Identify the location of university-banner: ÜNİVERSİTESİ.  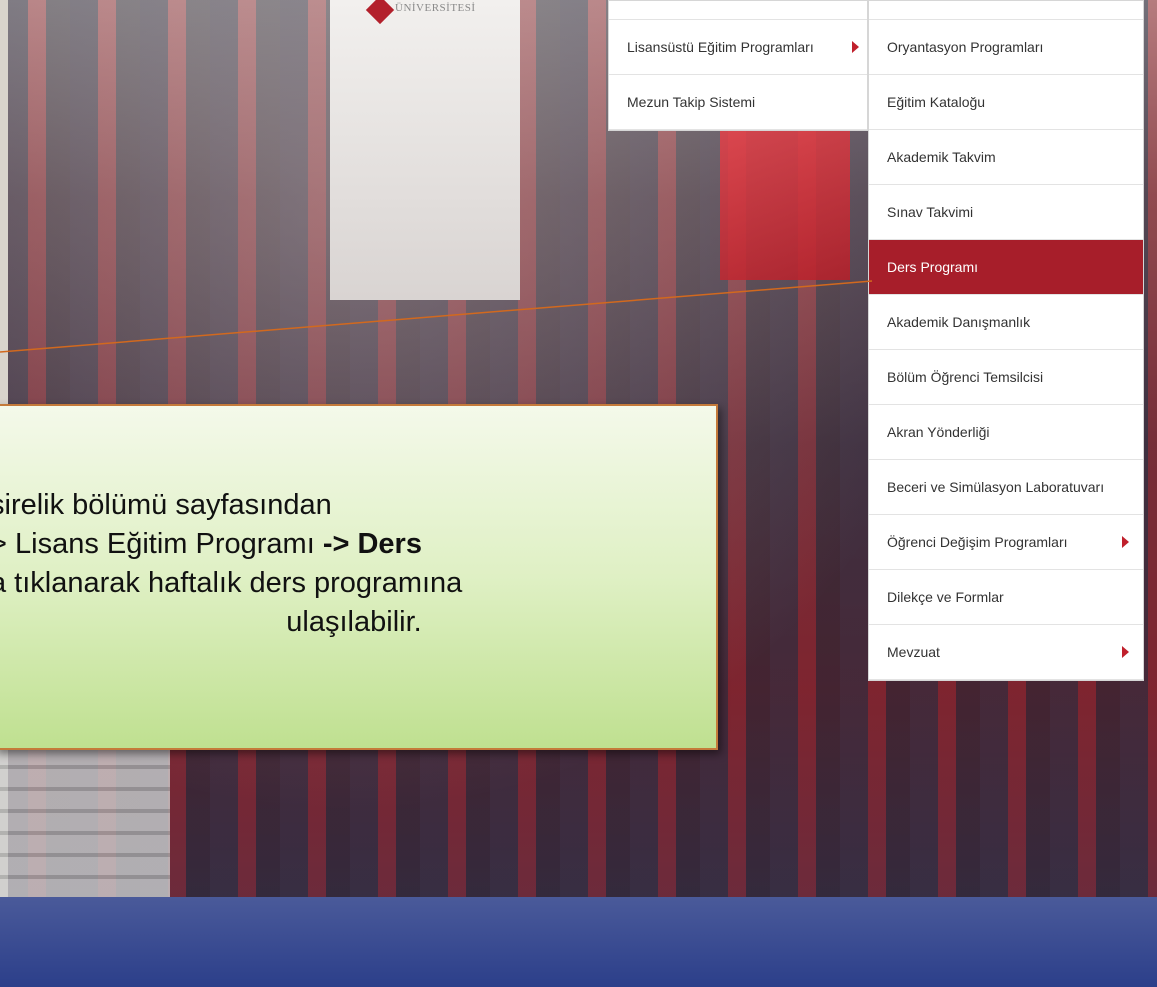
(425, 150).